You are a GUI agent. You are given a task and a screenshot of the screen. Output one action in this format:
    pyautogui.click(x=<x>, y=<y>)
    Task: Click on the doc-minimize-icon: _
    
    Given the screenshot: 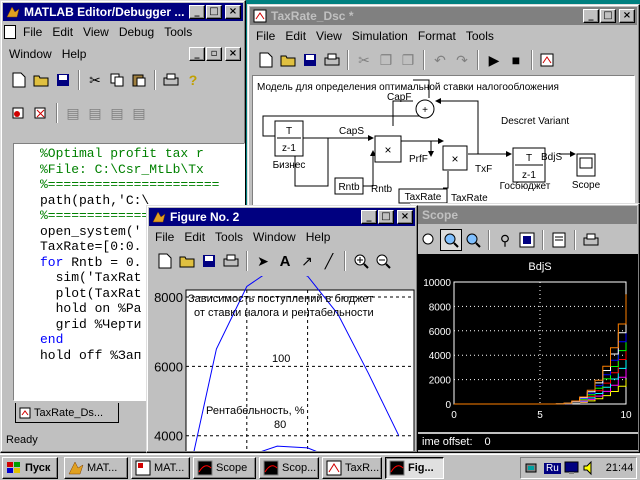 What is the action you would take?
    pyautogui.click(x=197, y=54)
    